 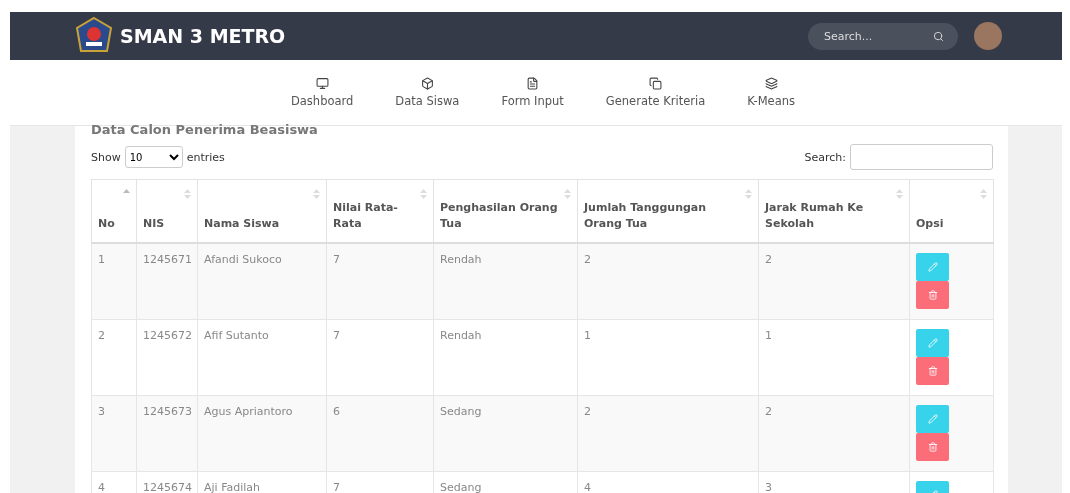 I want to click on table-cell: 4, so click(x=114, y=482).